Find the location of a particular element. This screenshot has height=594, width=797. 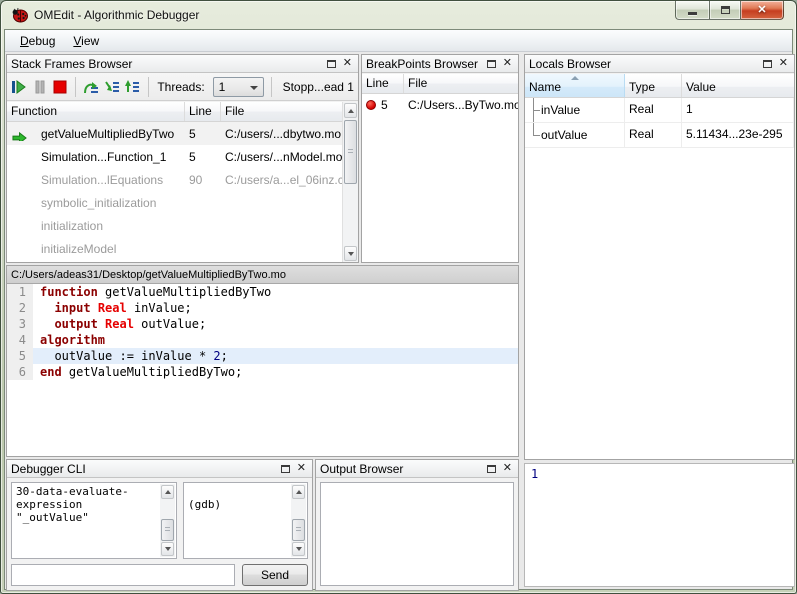

local-variable-row: inValue Real 1 is located at coordinates (659, 110).